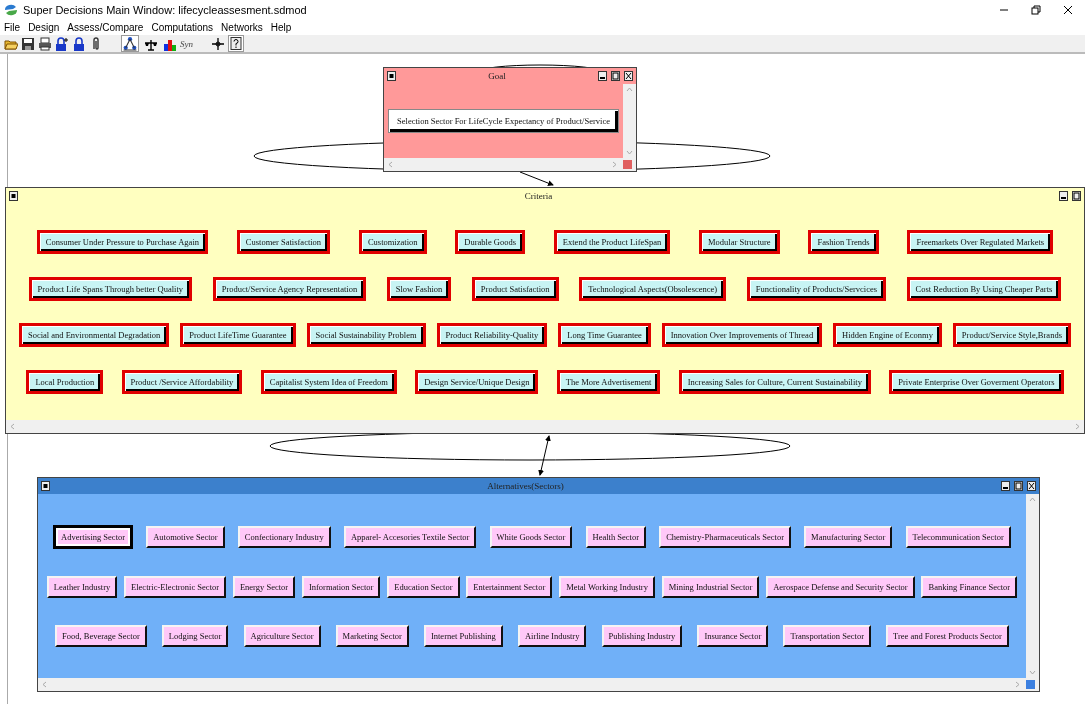  I want to click on save-icon, so click(28, 43).